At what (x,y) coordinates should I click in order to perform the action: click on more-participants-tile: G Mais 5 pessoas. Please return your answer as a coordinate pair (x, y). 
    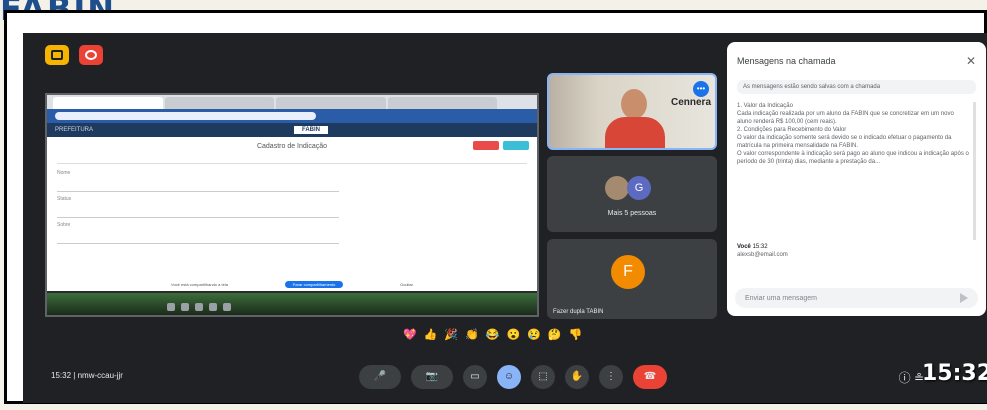
    Looking at the image, I should click on (632, 194).